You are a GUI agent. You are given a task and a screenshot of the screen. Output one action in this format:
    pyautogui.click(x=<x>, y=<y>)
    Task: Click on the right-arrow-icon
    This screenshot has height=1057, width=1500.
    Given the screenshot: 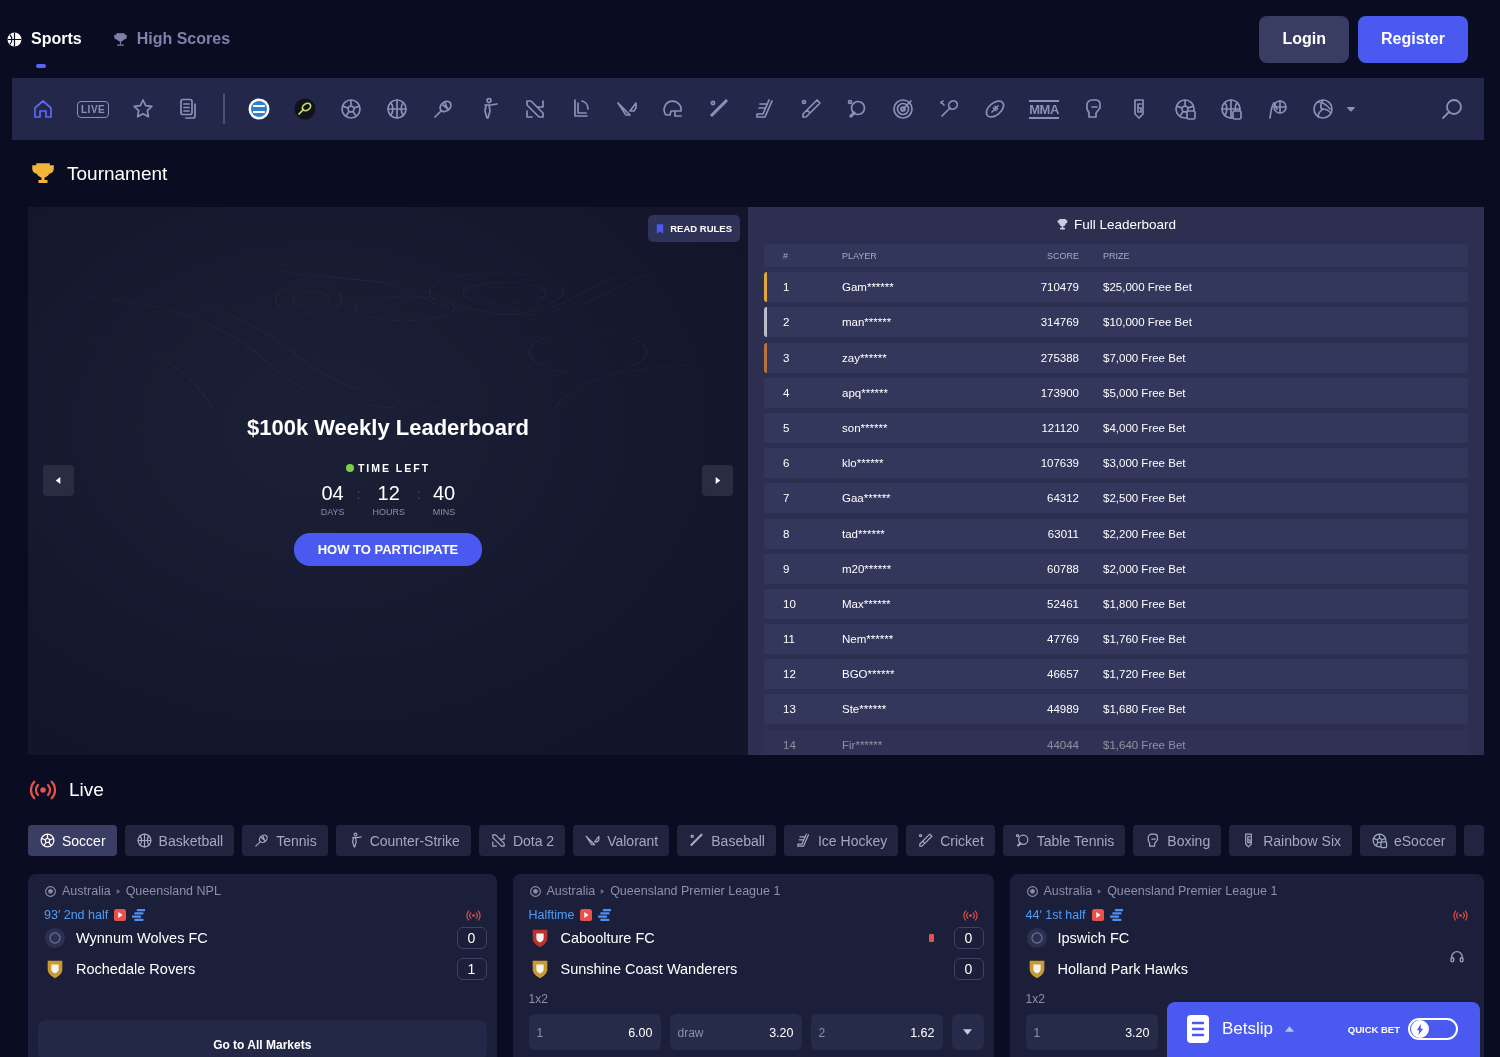 What is the action you would take?
    pyautogui.click(x=717, y=480)
    